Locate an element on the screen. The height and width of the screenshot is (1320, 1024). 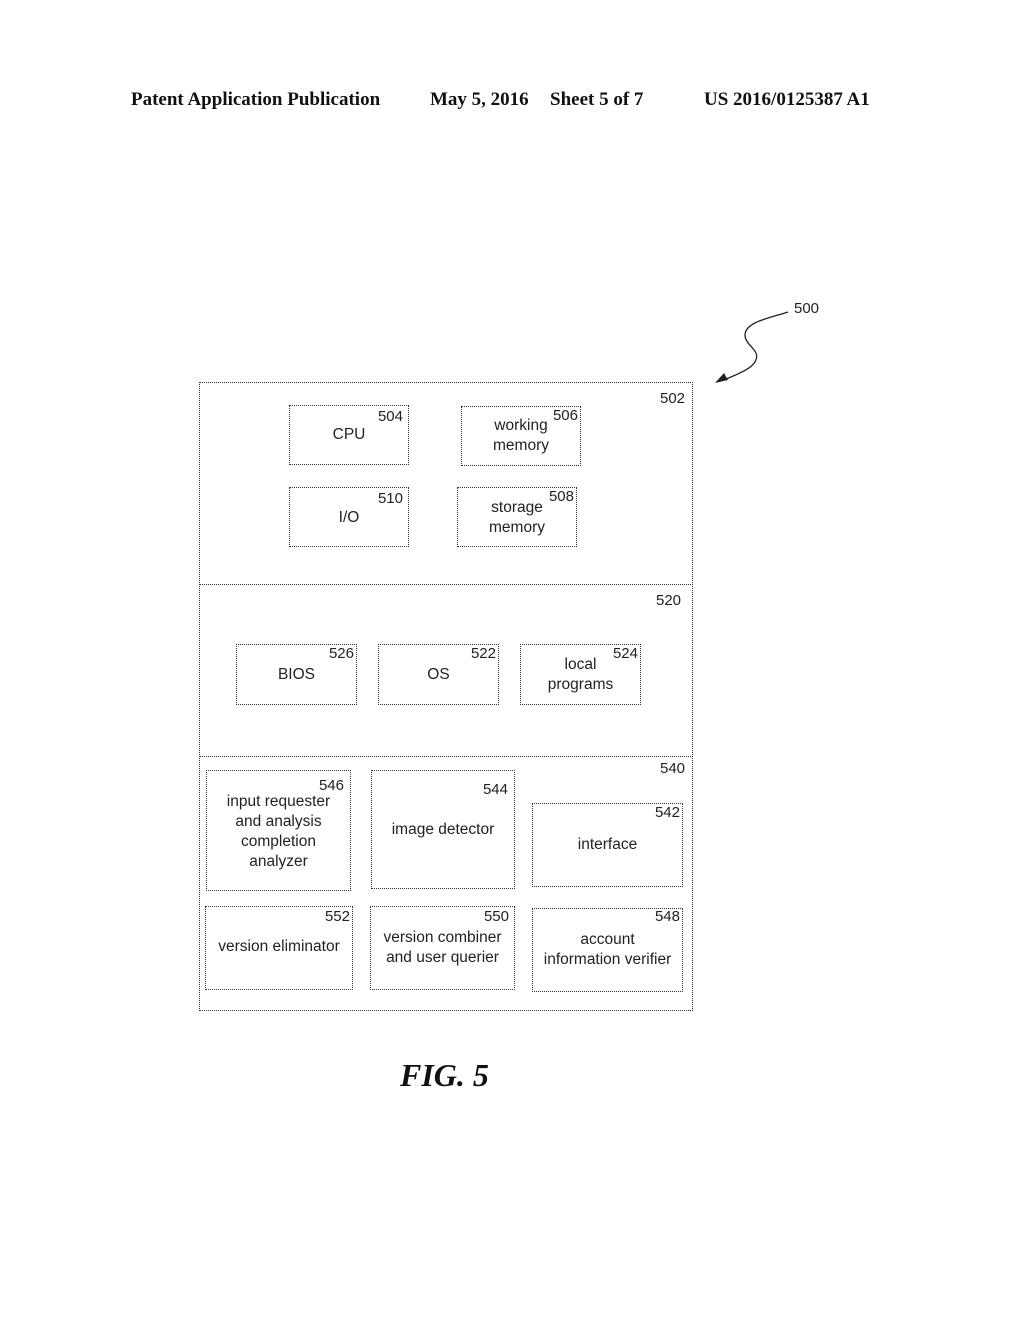
block-label: working memory is located at coordinates (521, 435).